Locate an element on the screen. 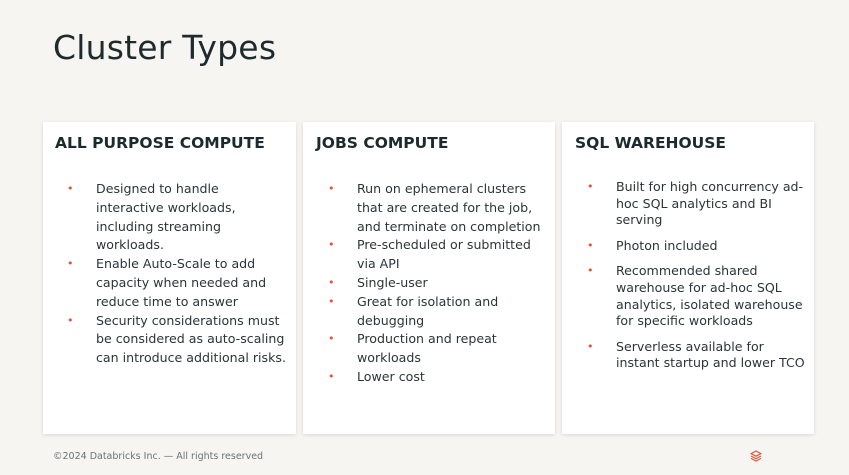 The width and height of the screenshot is (849, 475). list-item: • Great for isolation and debugging is located at coordinates (439, 312).